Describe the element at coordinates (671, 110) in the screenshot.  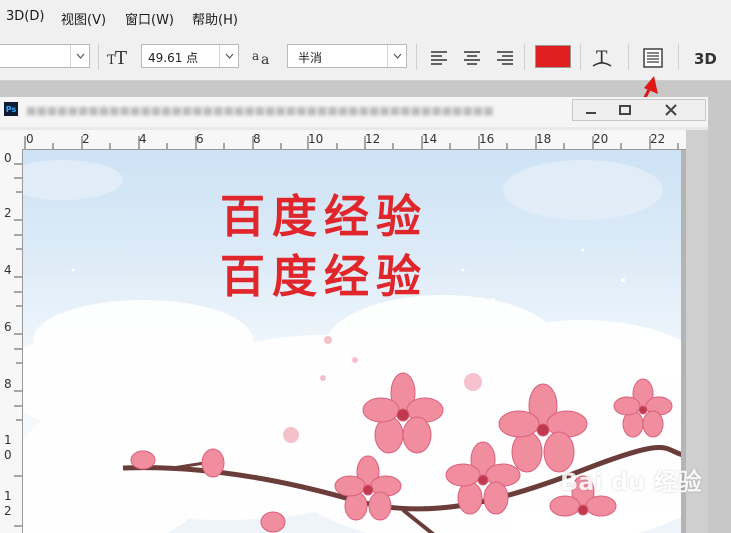
I see `close-icon` at that location.